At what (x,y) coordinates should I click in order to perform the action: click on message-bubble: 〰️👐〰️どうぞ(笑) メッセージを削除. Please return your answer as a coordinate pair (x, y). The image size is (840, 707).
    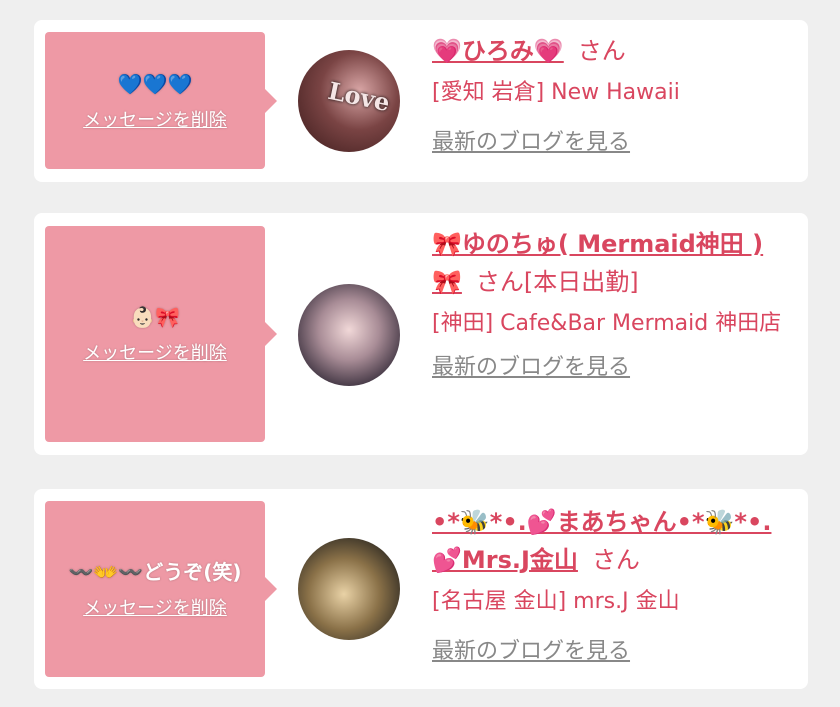
    Looking at the image, I should click on (161, 589).